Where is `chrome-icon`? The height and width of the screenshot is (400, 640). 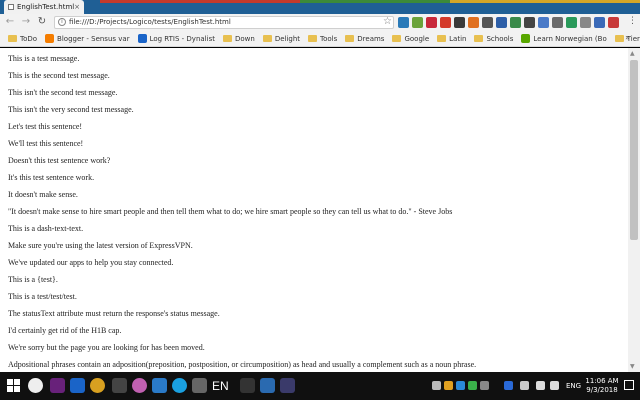 chrome-icon is located at coordinates (97, 385).